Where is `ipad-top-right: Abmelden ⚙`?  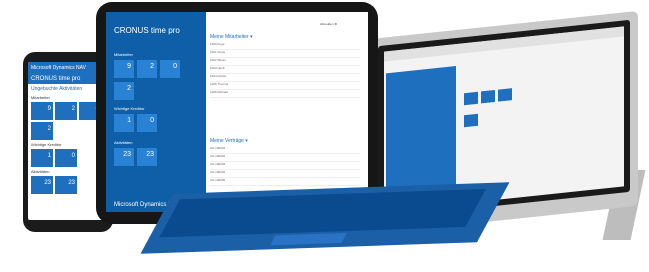
ipad-top-right: Abmelden ⚙ is located at coordinates (328, 24).